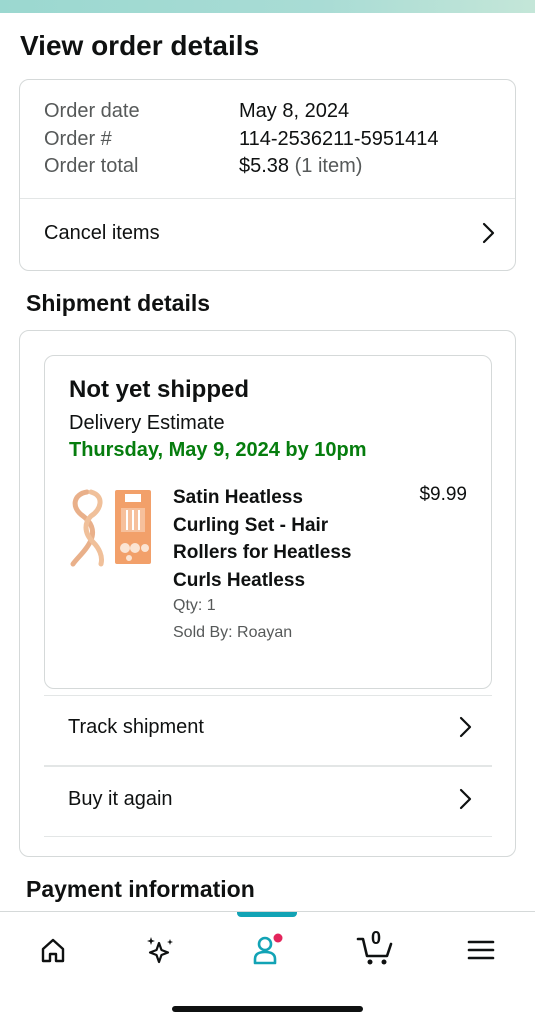 The height and width of the screenshot is (1024, 535). What do you see at coordinates (376, 938) in the screenshot?
I see `cart-count: 0` at bounding box center [376, 938].